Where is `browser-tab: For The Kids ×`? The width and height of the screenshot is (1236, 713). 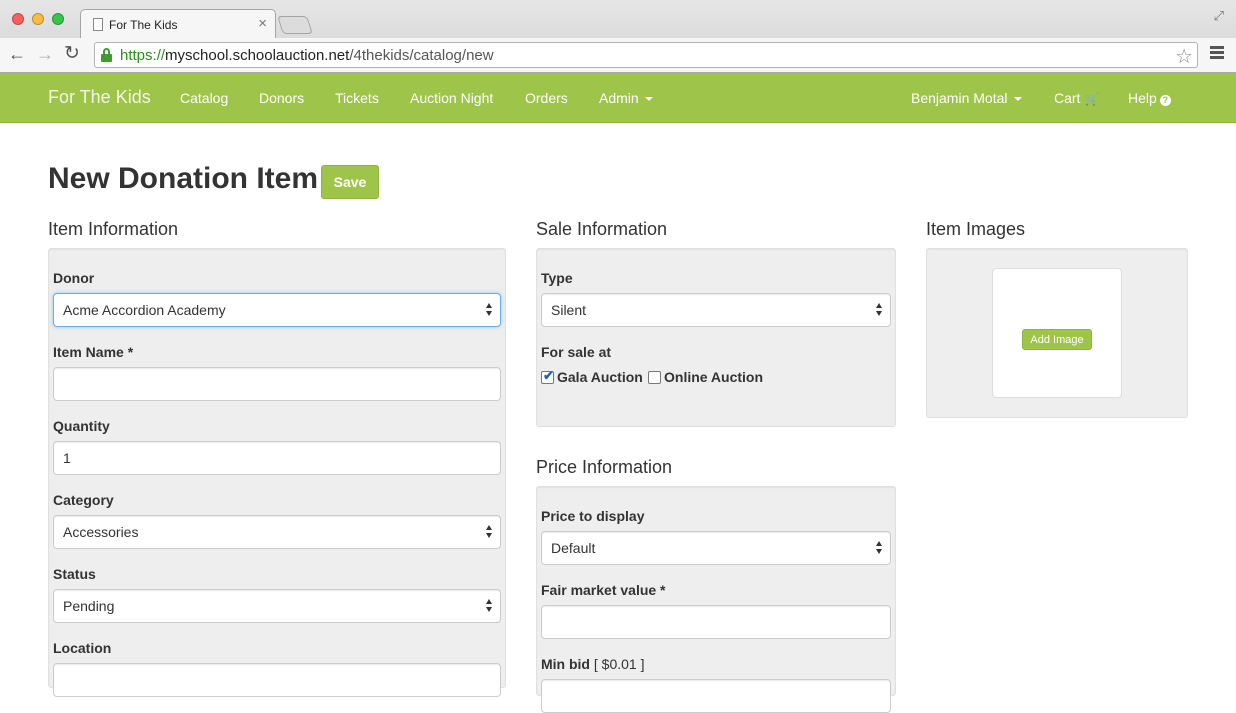 browser-tab: For The Kids × is located at coordinates (178, 24).